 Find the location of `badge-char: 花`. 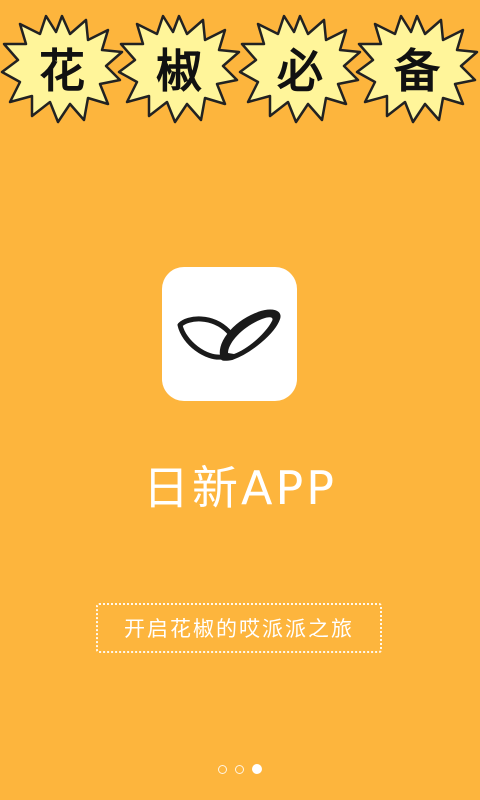

badge-char: 花 is located at coordinates (62, 71).